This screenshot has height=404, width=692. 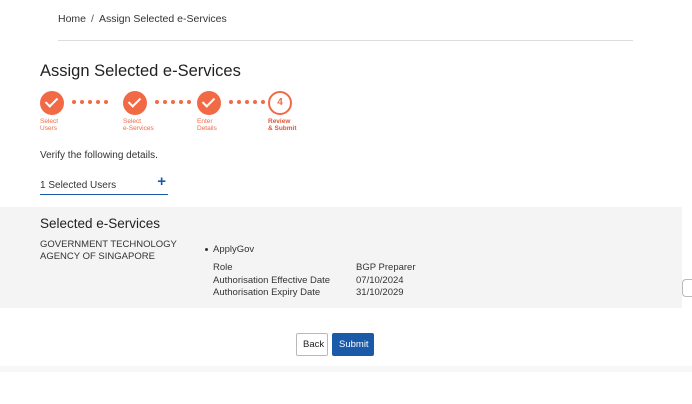 What do you see at coordinates (100, 223) in the screenshot?
I see `section-title: Selected e-Services` at bounding box center [100, 223].